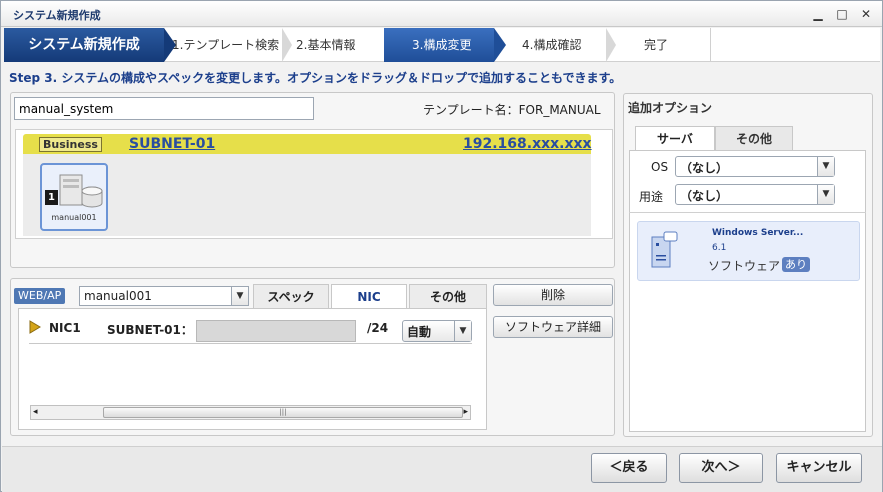 The image size is (883, 492). What do you see at coordinates (670, 108) in the screenshot?
I see `options-title: 追加オプション` at bounding box center [670, 108].